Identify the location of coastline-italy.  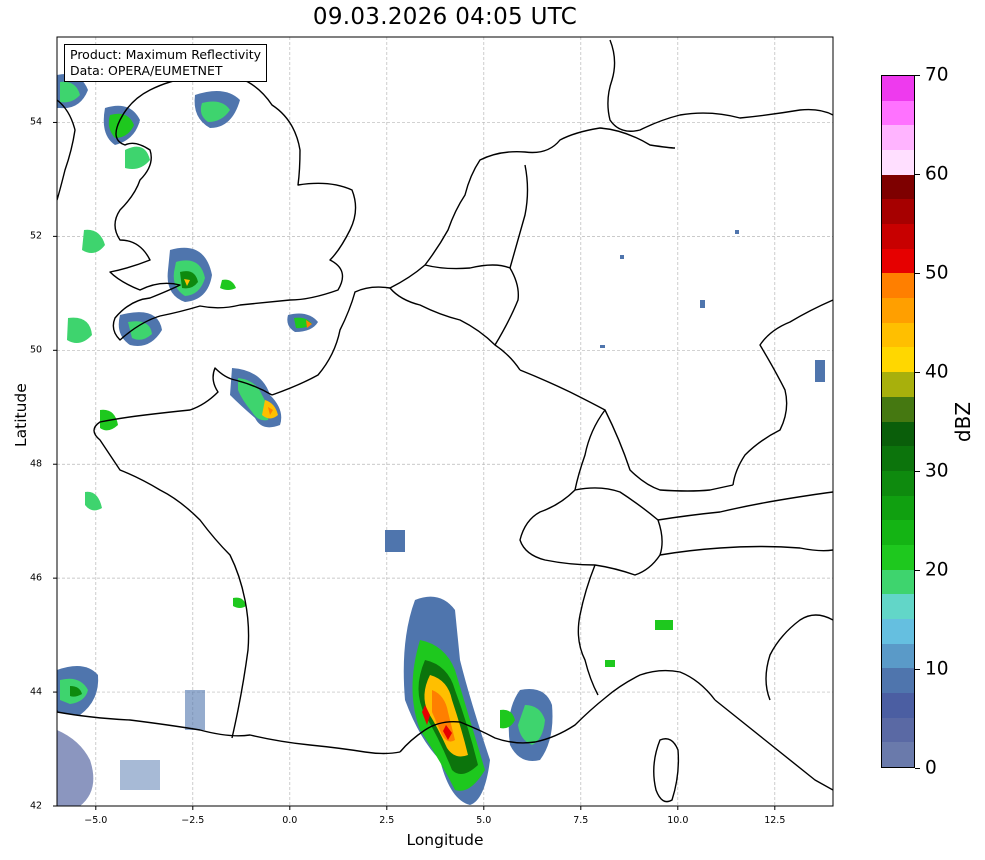
(773, 745).